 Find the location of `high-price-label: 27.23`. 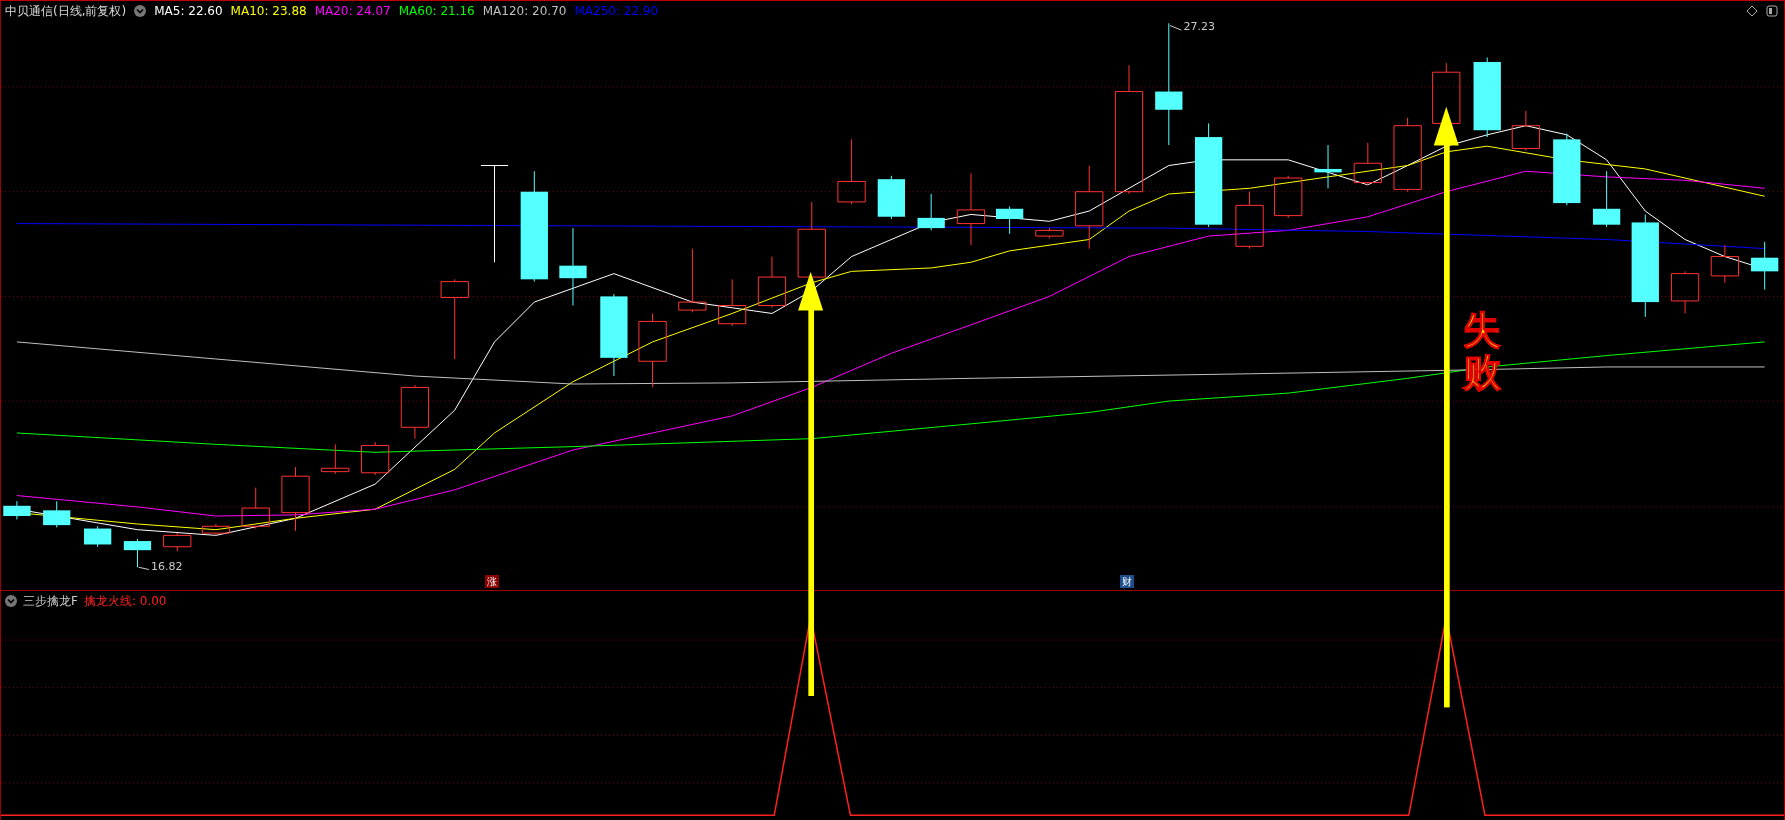

high-price-label: 27.23 is located at coordinates (1199, 26).